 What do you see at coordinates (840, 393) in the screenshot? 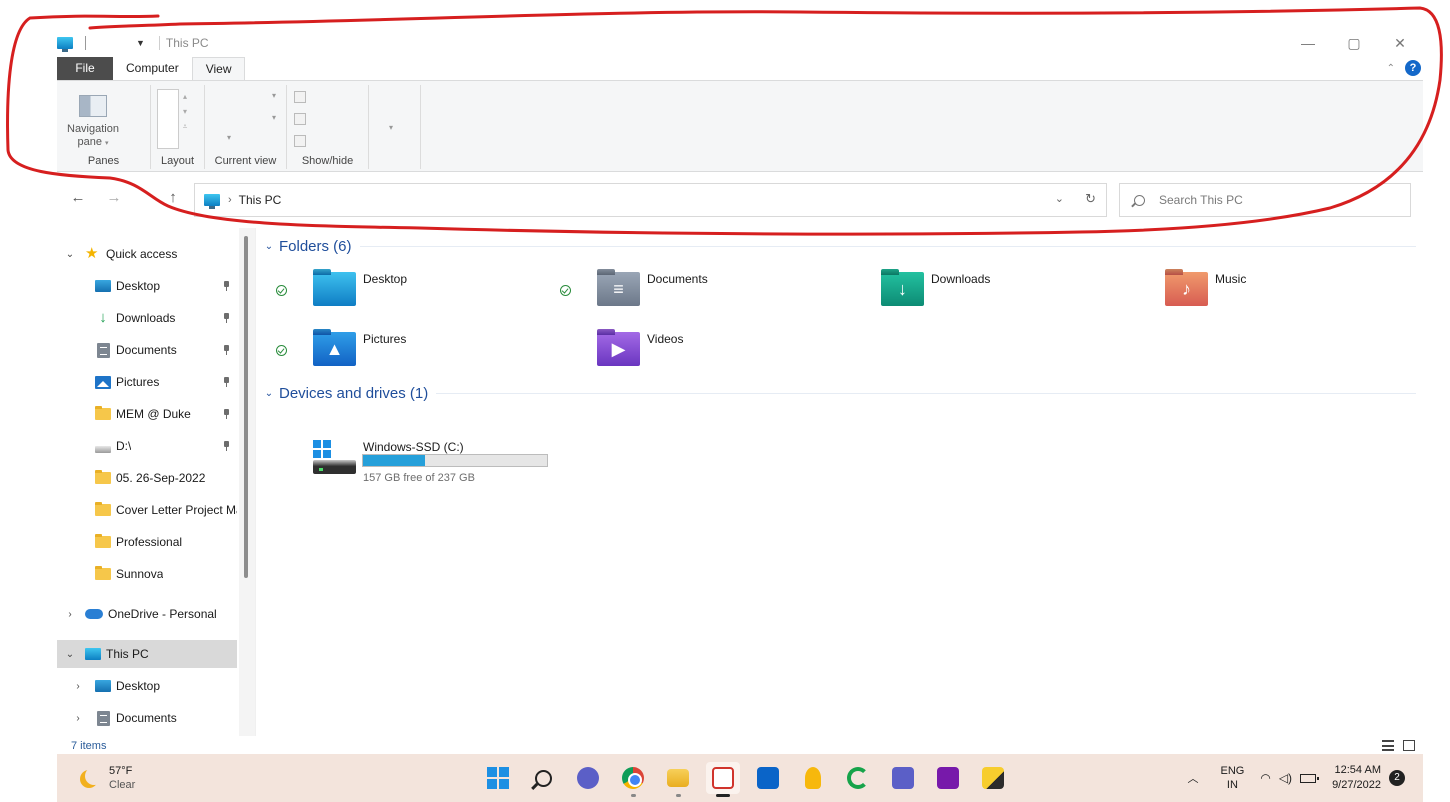
I see `drives-section-header: ⌄ Devices and drives (1)` at bounding box center [840, 393].